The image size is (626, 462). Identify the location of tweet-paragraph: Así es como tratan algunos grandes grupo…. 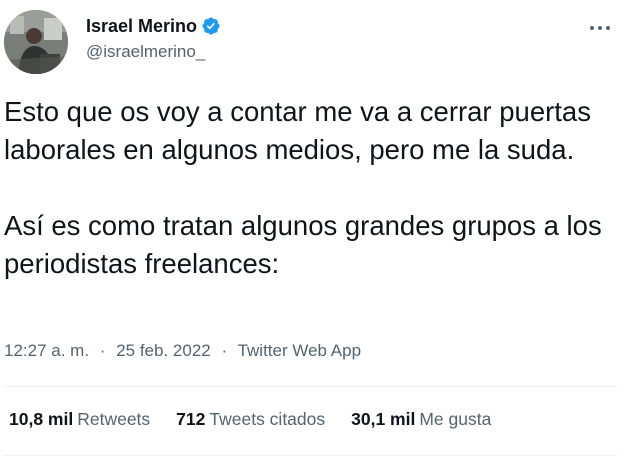
(303, 244).